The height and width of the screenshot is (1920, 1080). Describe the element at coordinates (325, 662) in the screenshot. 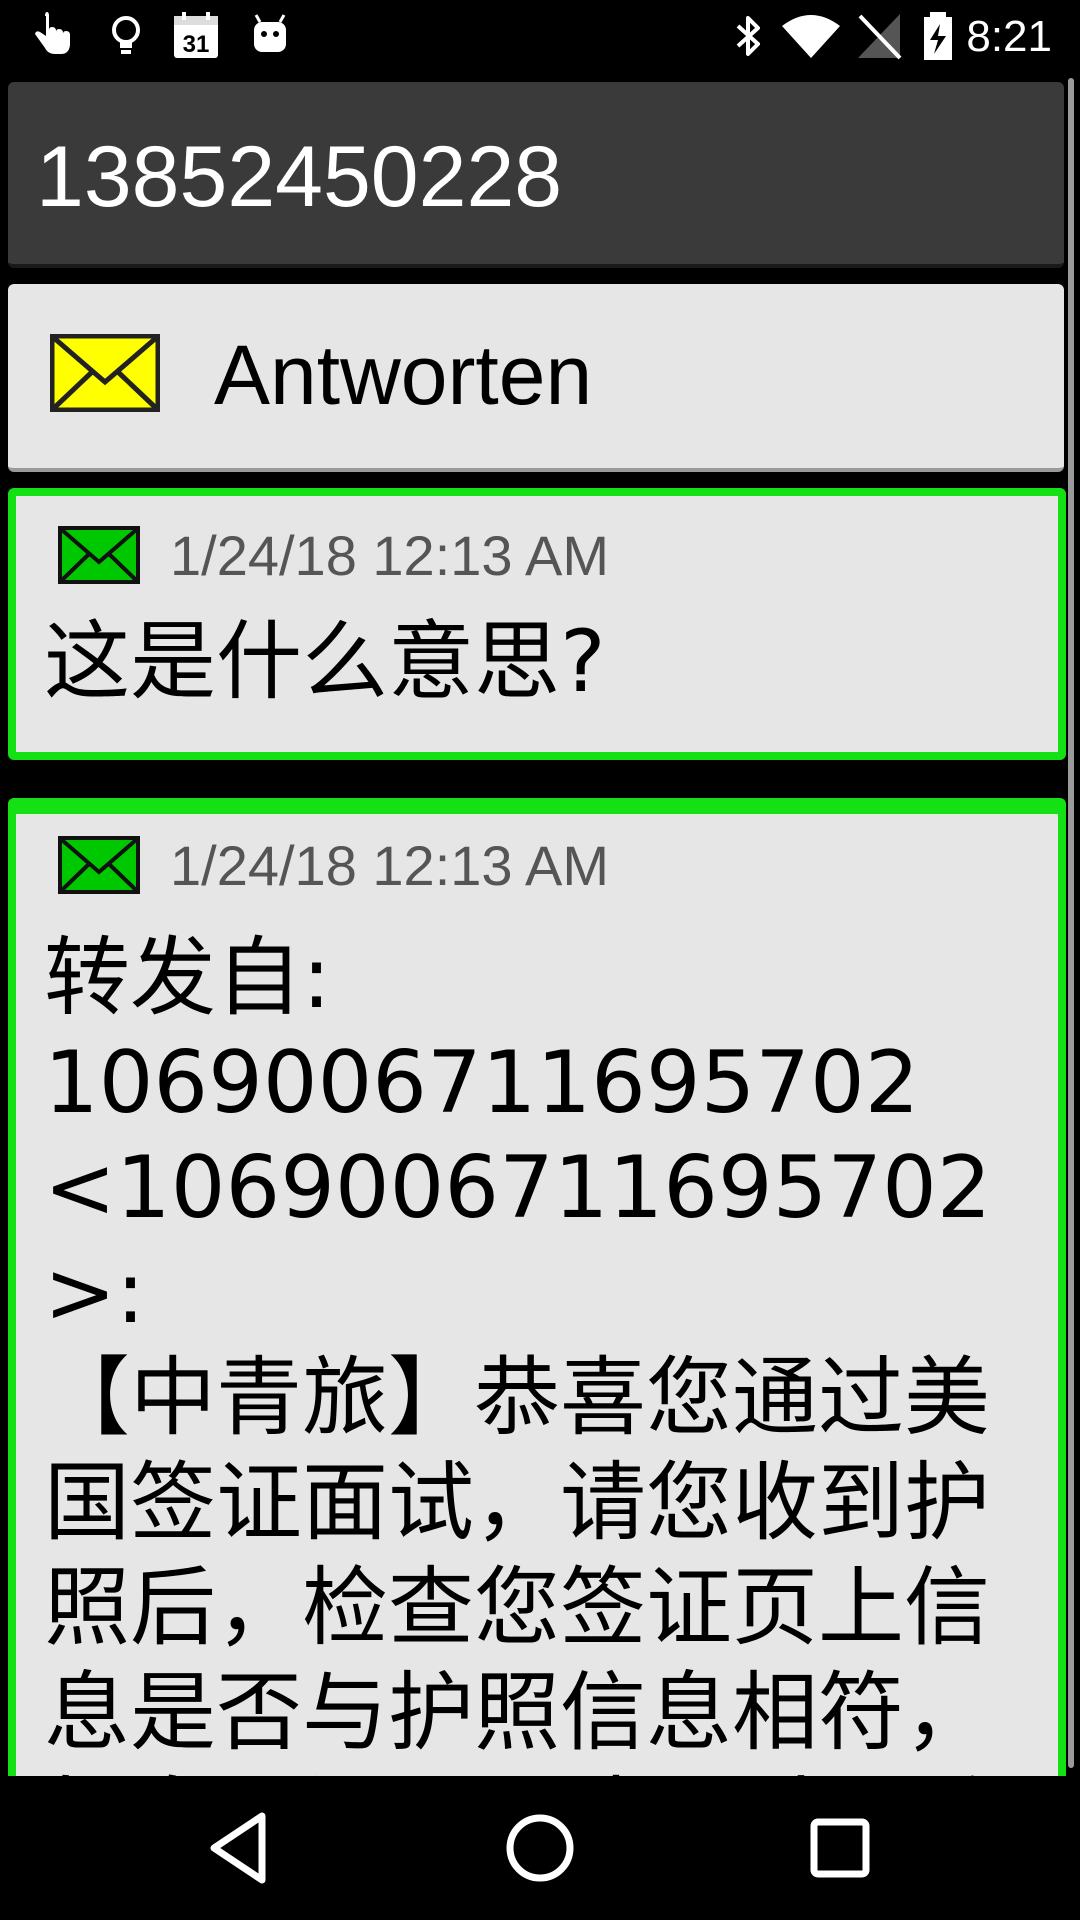

I see `message-body: 这是什么意思?` at that location.